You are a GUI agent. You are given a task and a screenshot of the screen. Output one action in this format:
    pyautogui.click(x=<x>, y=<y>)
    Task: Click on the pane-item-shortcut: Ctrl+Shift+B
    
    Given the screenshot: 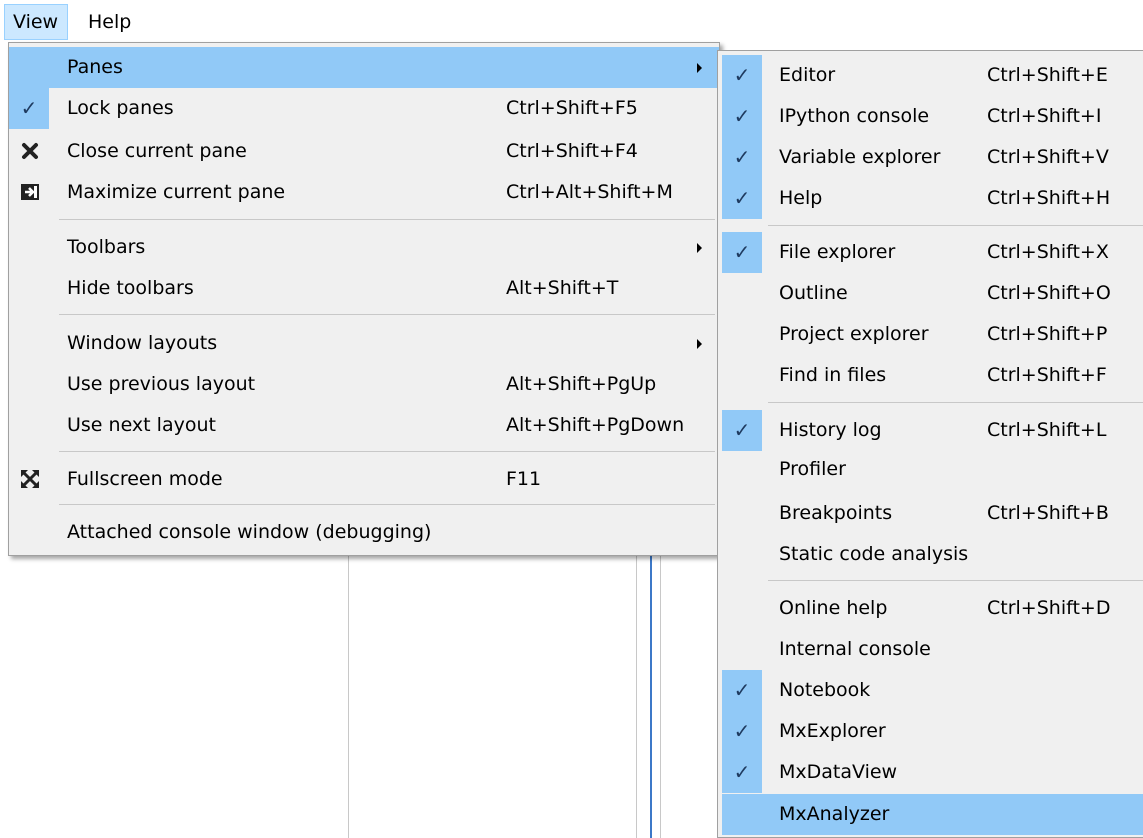 What is the action you would take?
    pyautogui.click(x=1048, y=513)
    